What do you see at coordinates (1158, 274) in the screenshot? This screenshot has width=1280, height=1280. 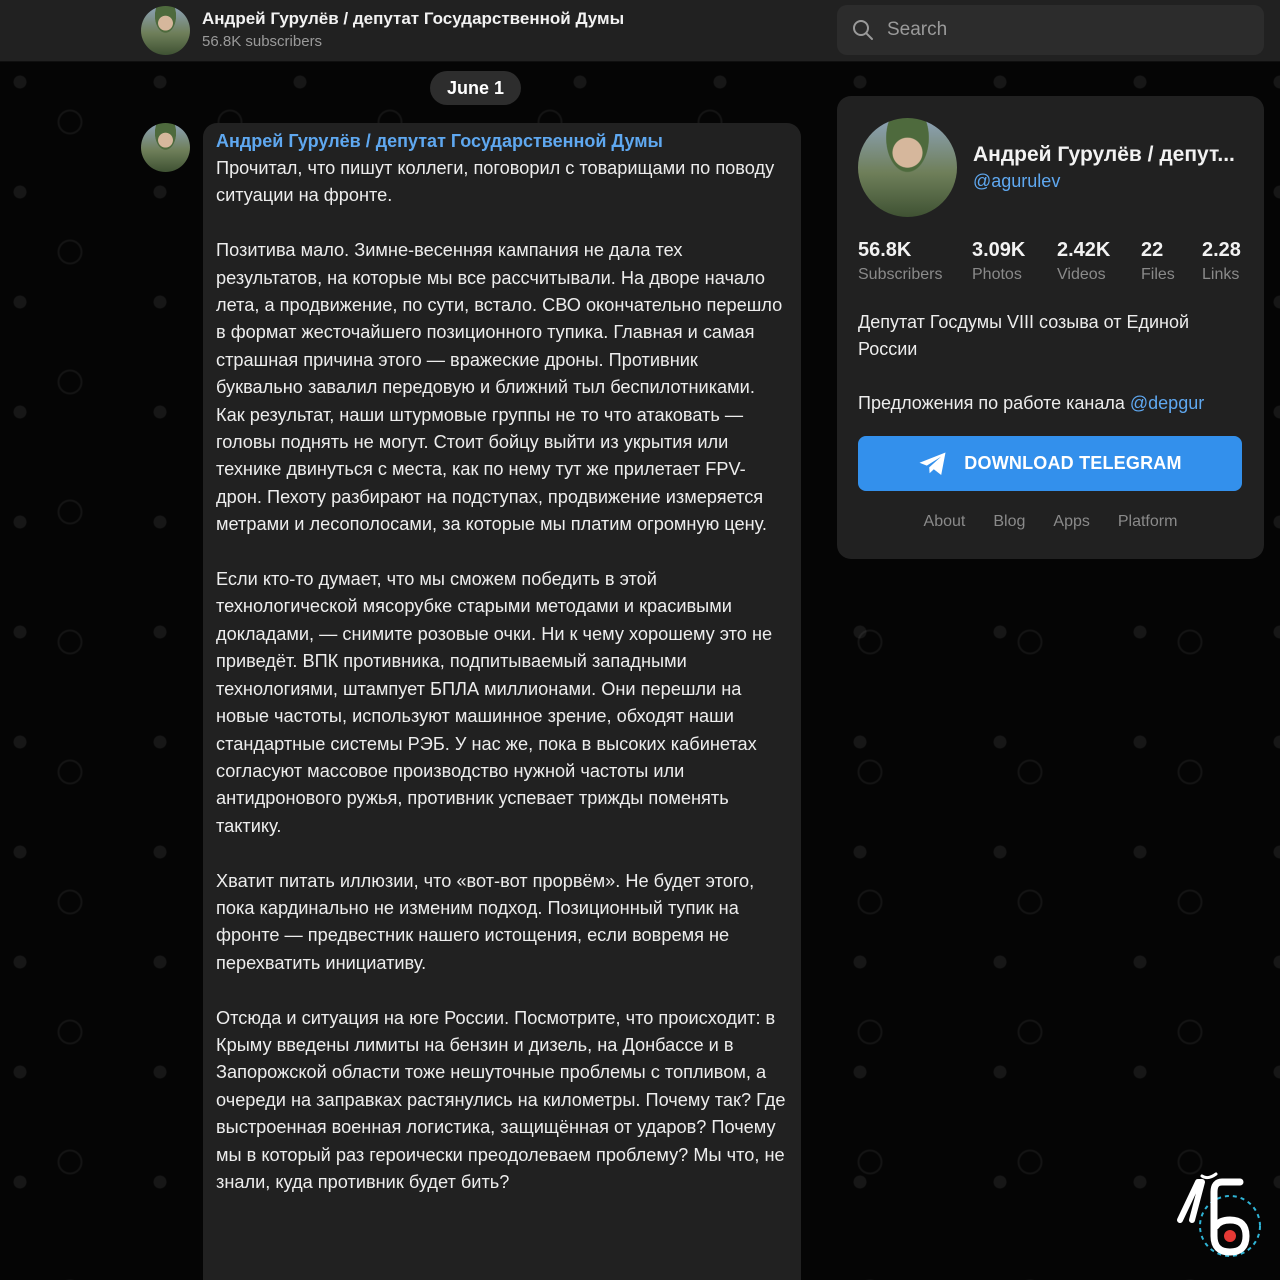 I see `stat-label: Files` at bounding box center [1158, 274].